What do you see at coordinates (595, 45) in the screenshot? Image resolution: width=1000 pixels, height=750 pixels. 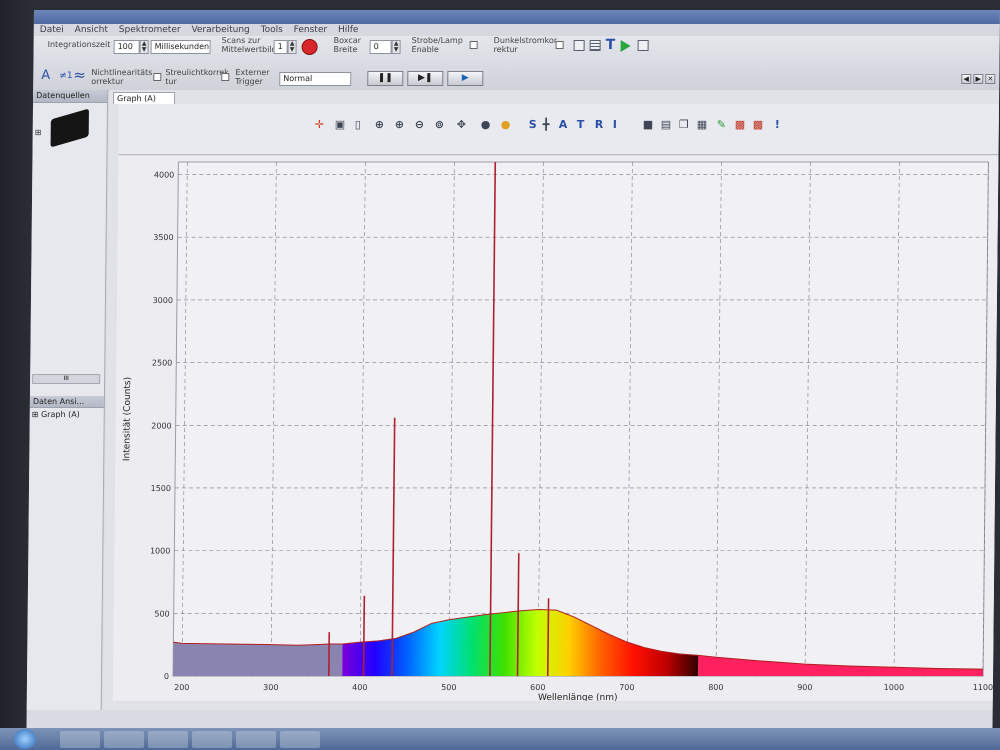 I see `table-icon` at bounding box center [595, 45].